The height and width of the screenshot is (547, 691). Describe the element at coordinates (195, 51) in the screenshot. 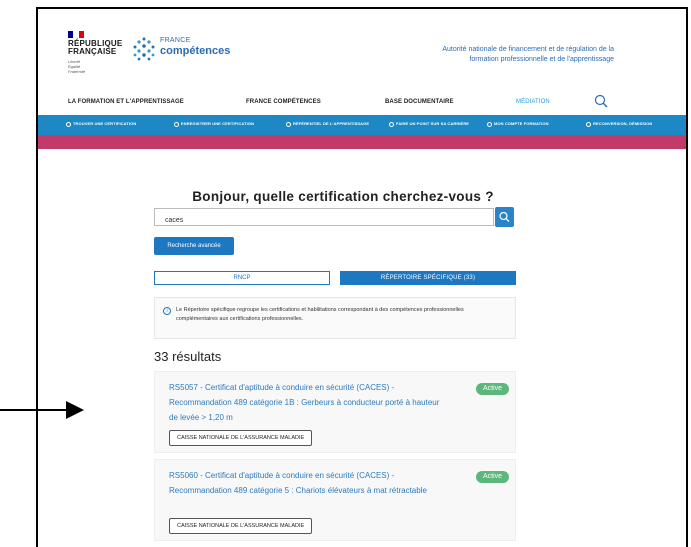

I see `brand-name-big: compétences` at that location.